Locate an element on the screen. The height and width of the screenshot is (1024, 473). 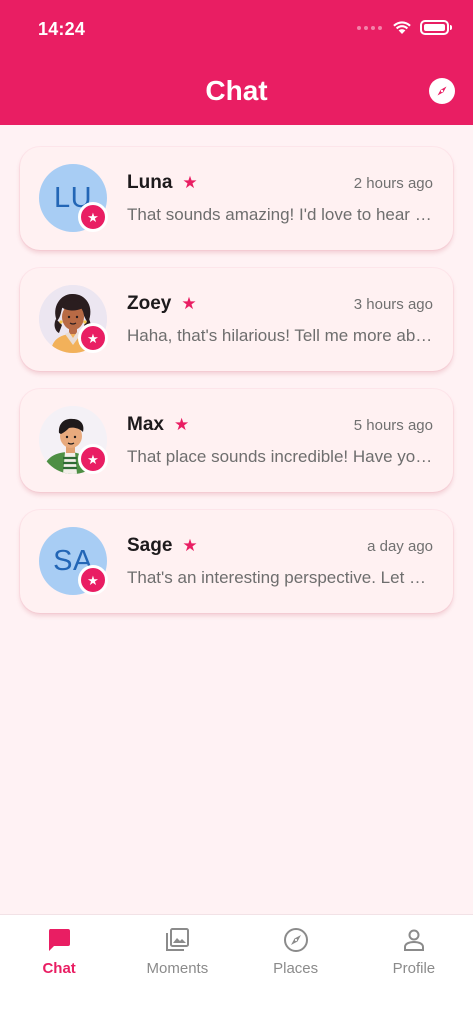
bottom-navigation: Chat Moments Places Profile is located at coordinates (236, 969).